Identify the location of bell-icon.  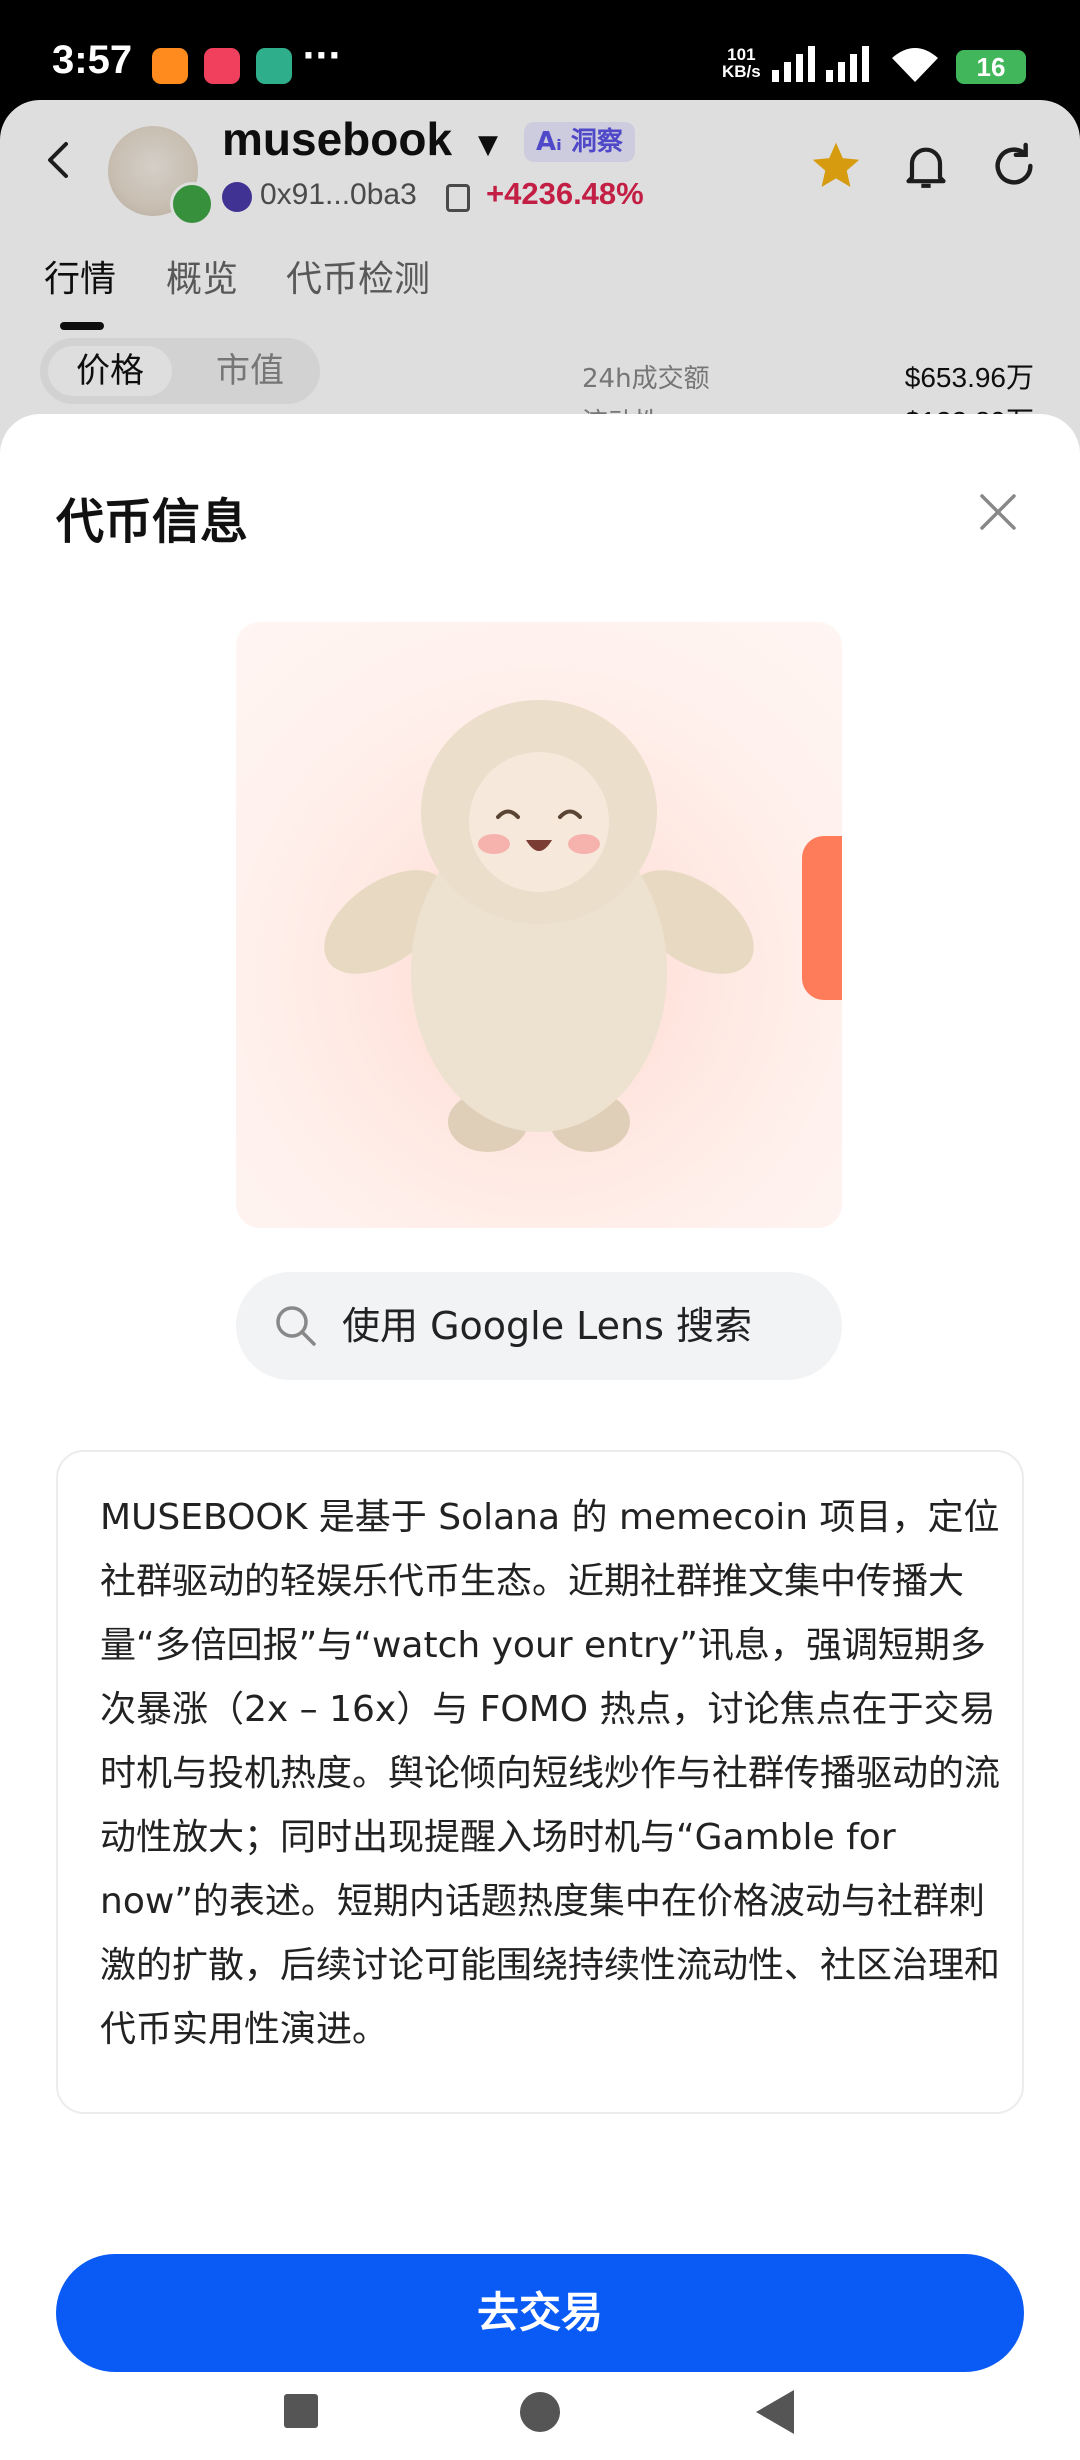
(926, 166).